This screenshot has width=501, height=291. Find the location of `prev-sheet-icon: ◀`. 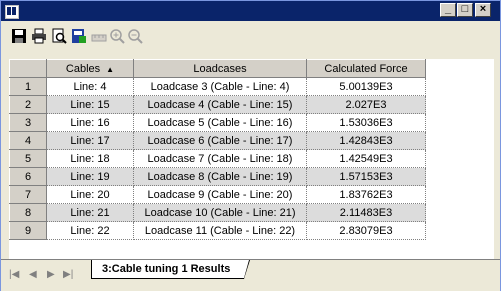

prev-sheet-icon: ◀ is located at coordinates (33, 274).